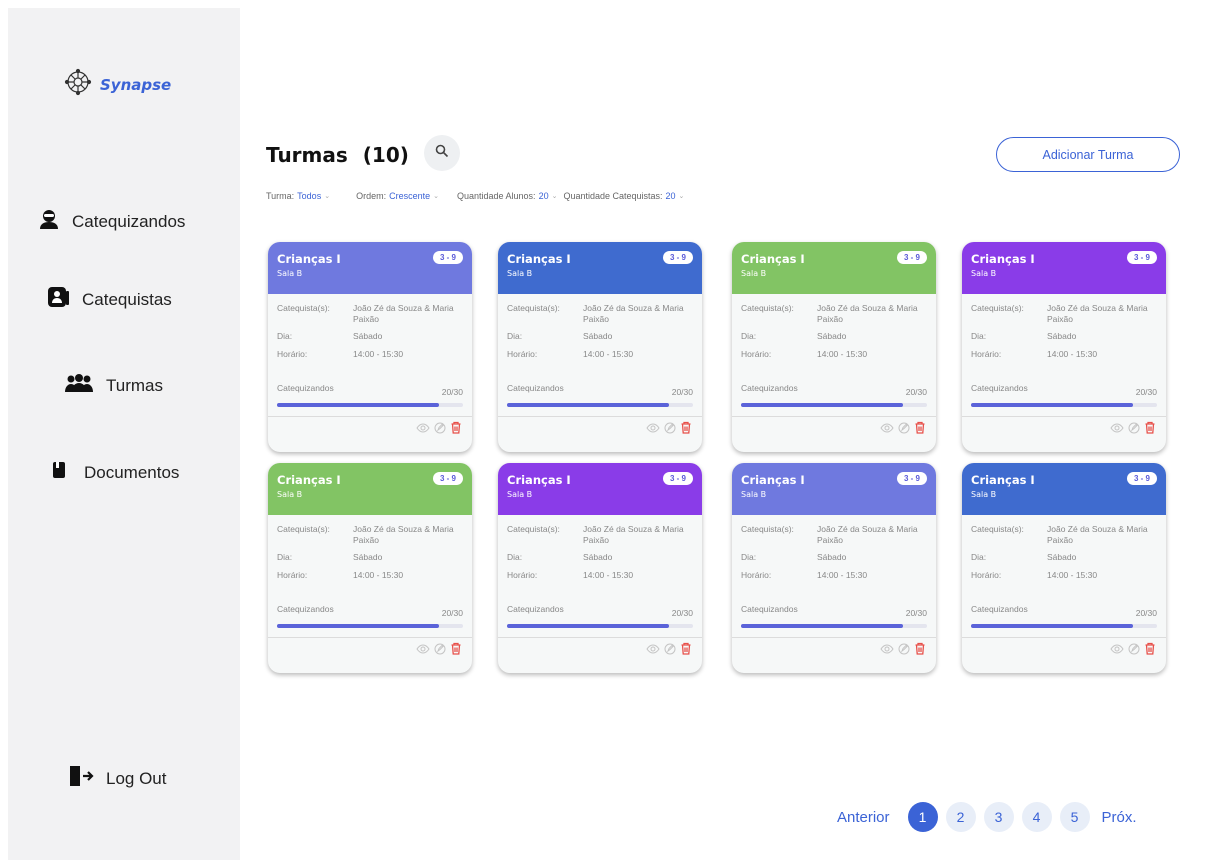 This screenshot has height=860, width=1219. I want to click on sidebar-item-turmas: Turmas, so click(113, 385).